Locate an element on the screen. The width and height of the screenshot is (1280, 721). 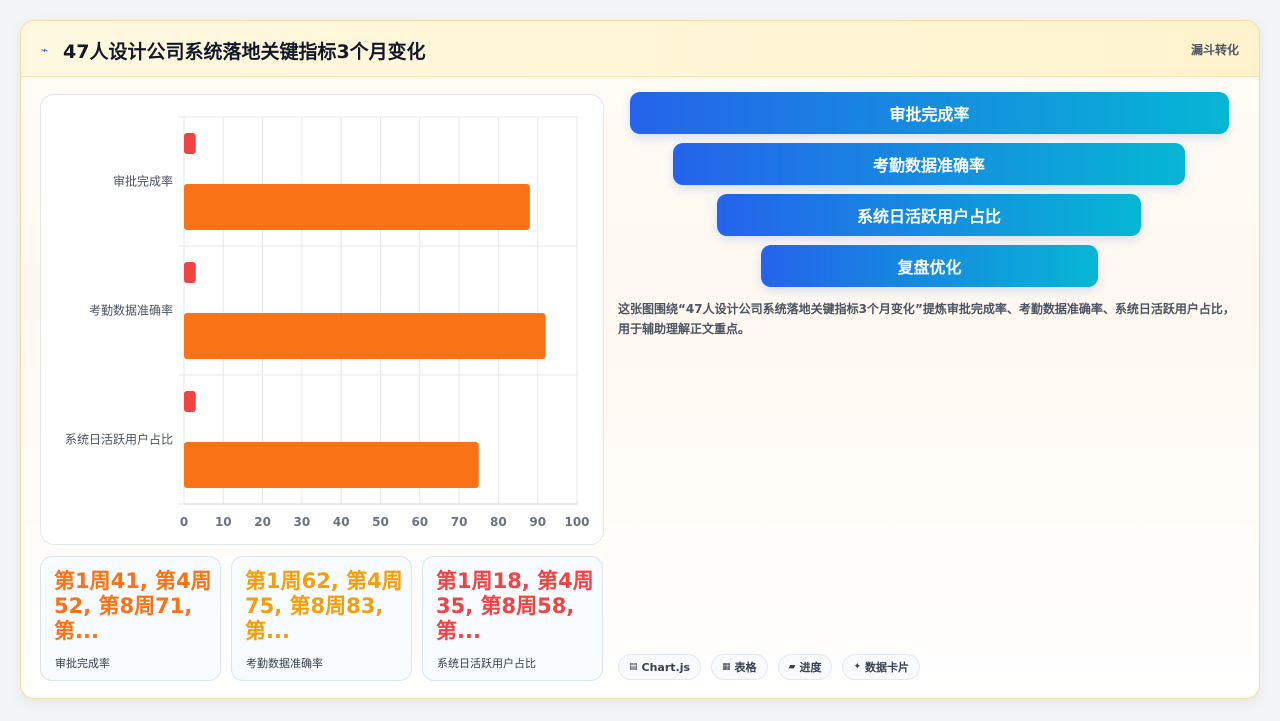
kpi-card-attendance: 第1周62, 第4周75, 第8周83, 第... 考勤数据准确率 is located at coordinates (321, 618).